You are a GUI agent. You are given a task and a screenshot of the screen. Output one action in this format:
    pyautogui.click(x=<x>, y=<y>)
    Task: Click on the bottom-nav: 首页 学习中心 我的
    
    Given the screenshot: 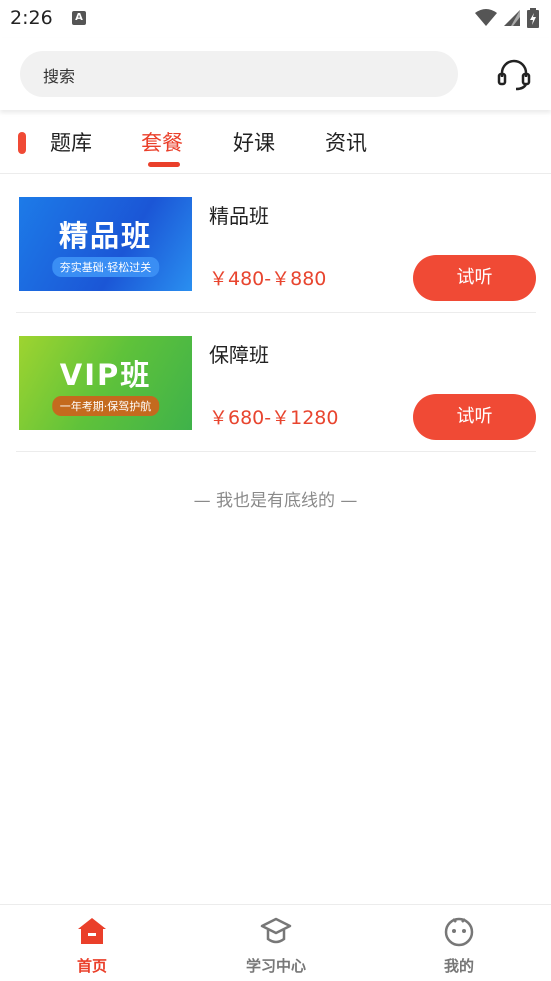 What is the action you would take?
    pyautogui.click(x=275, y=942)
    